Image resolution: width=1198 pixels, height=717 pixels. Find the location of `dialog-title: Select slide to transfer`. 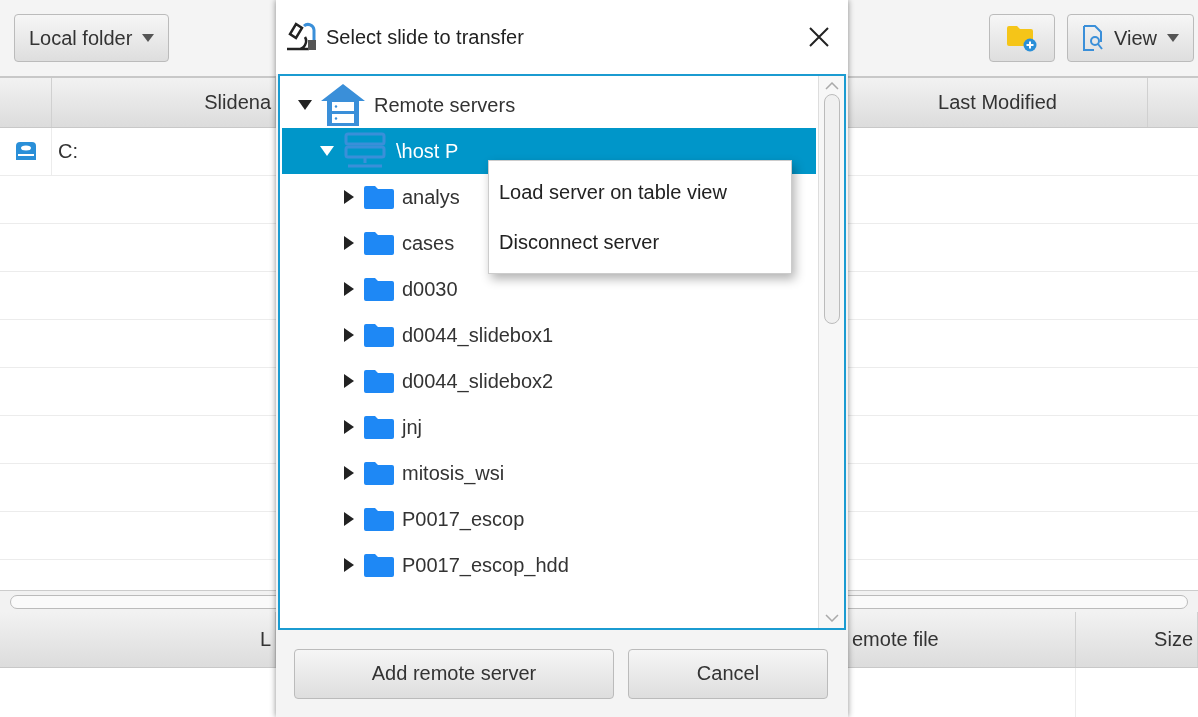

dialog-title: Select slide to transfer is located at coordinates (425, 37).